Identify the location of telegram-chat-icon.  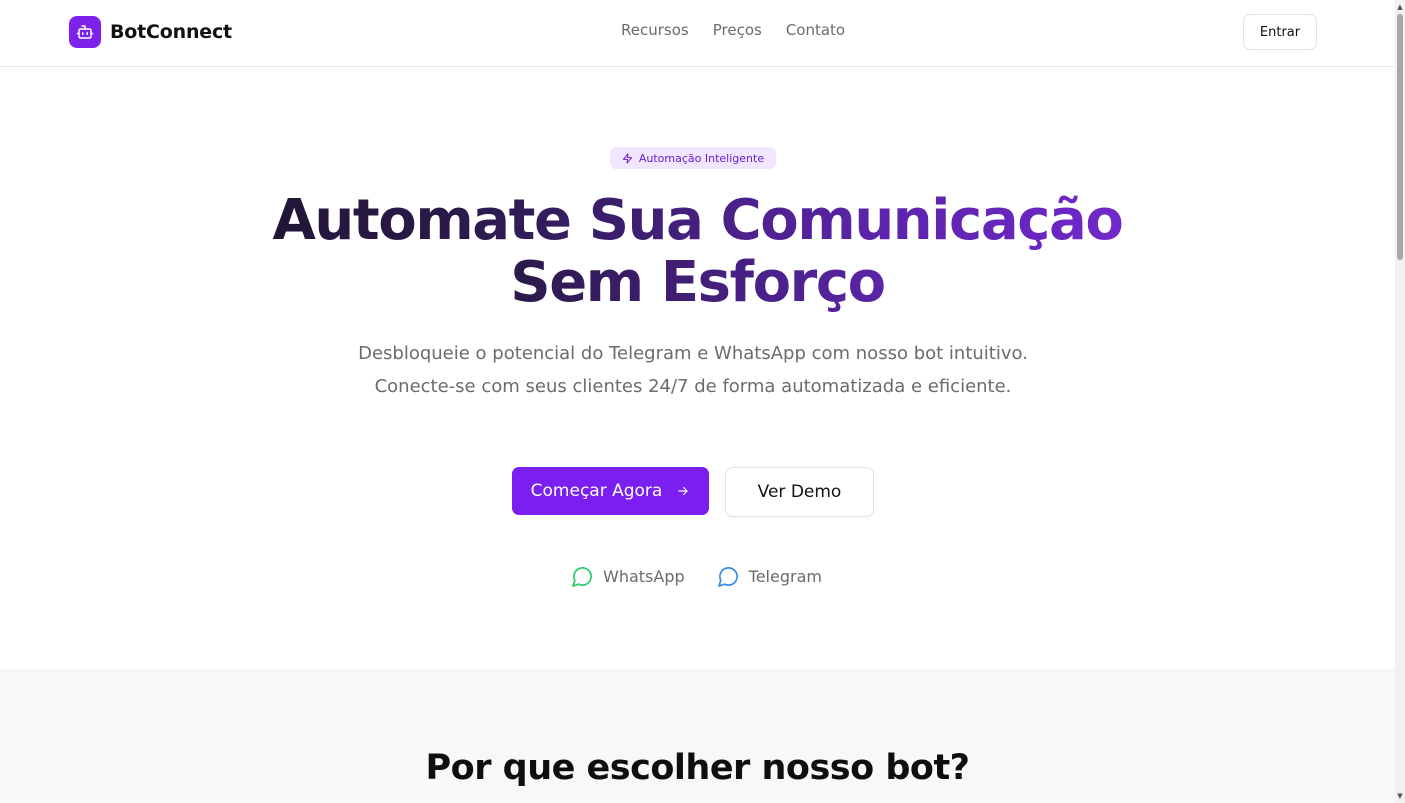
(727, 577).